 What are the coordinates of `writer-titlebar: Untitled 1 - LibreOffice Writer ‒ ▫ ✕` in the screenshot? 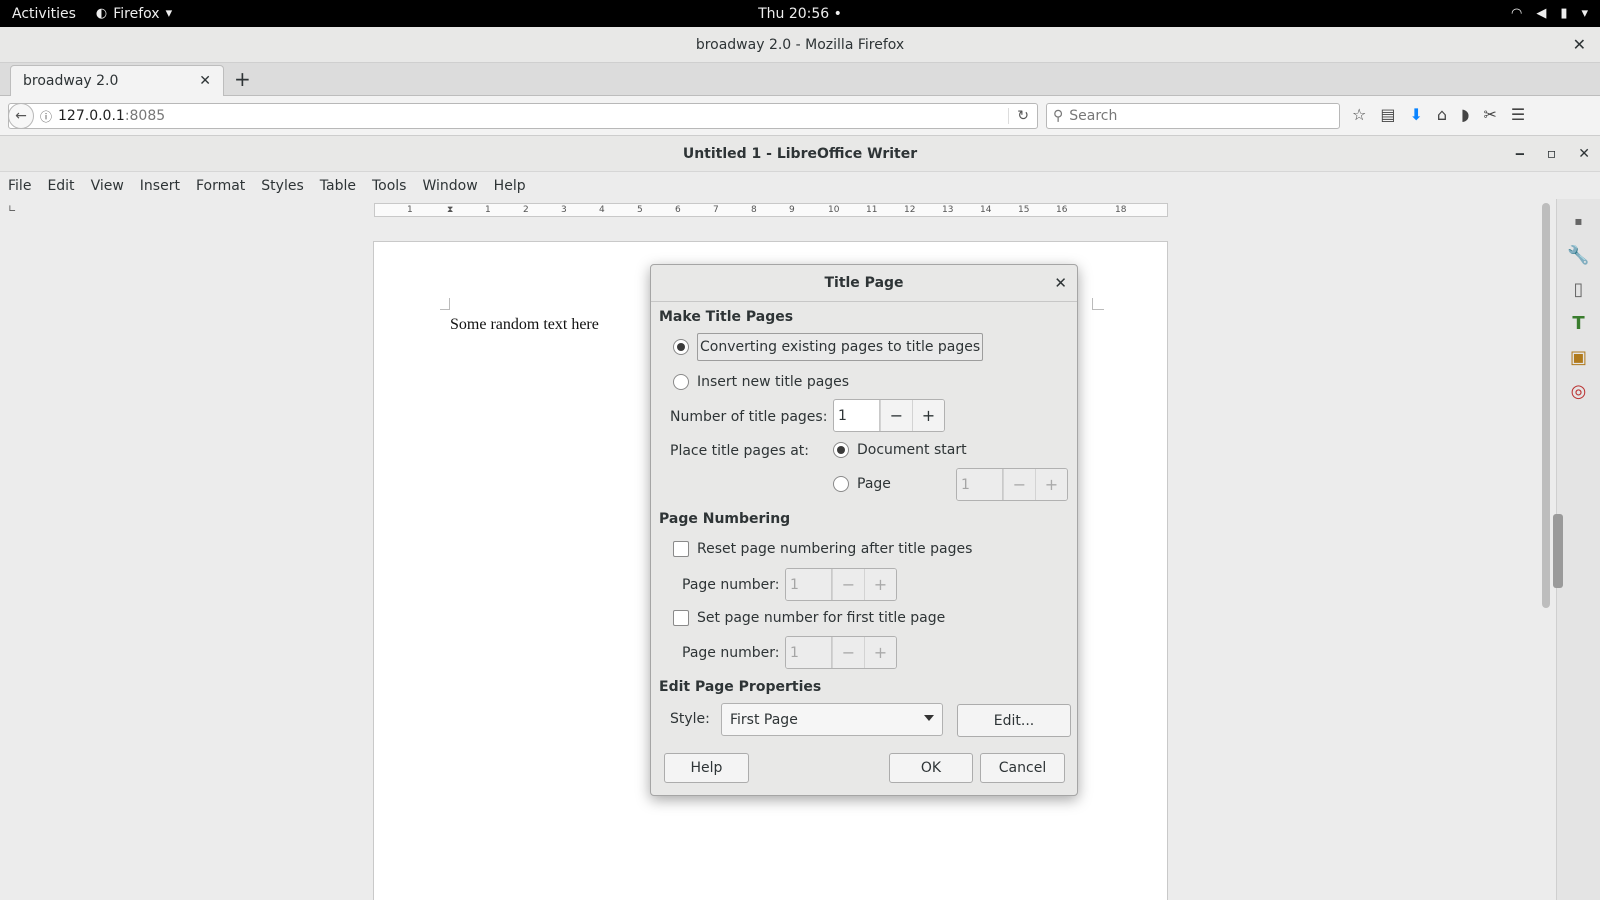 It's located at (800, 154).